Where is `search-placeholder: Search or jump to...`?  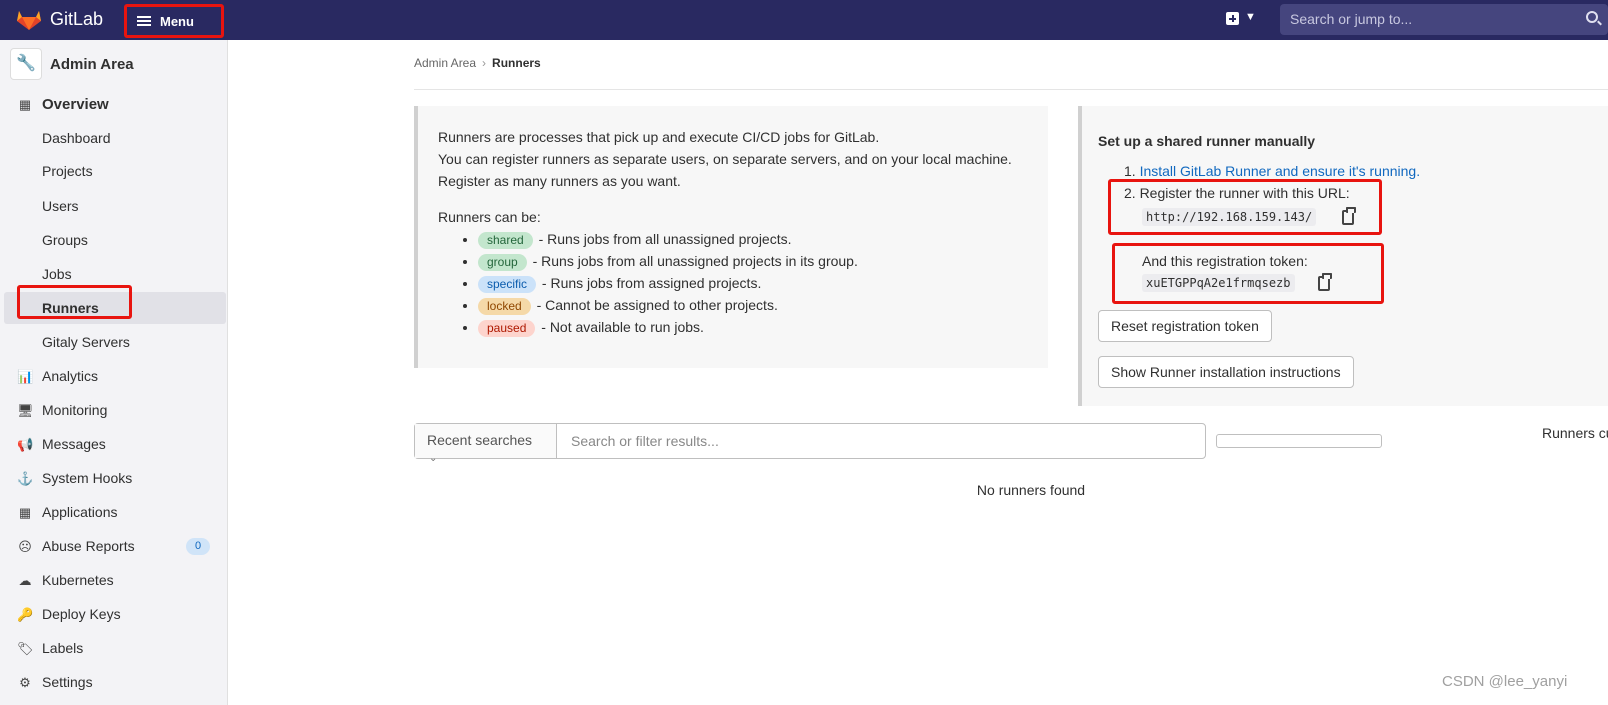 search-placeholder: Search or jump to... is located at coordinates (1351, 19).